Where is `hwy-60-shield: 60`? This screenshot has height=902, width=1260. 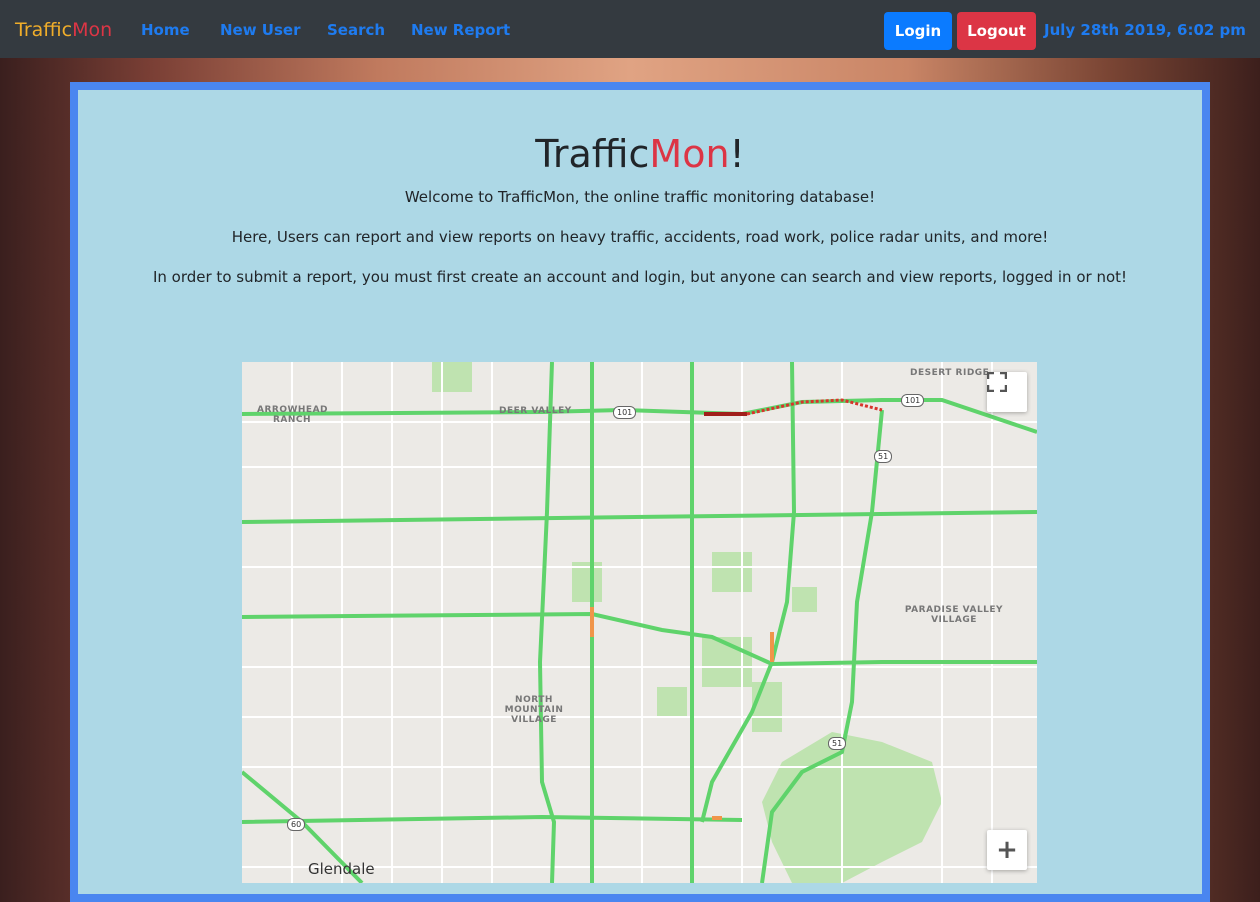
hwy-60-shield: 60 is located at coordinates (296, 824).